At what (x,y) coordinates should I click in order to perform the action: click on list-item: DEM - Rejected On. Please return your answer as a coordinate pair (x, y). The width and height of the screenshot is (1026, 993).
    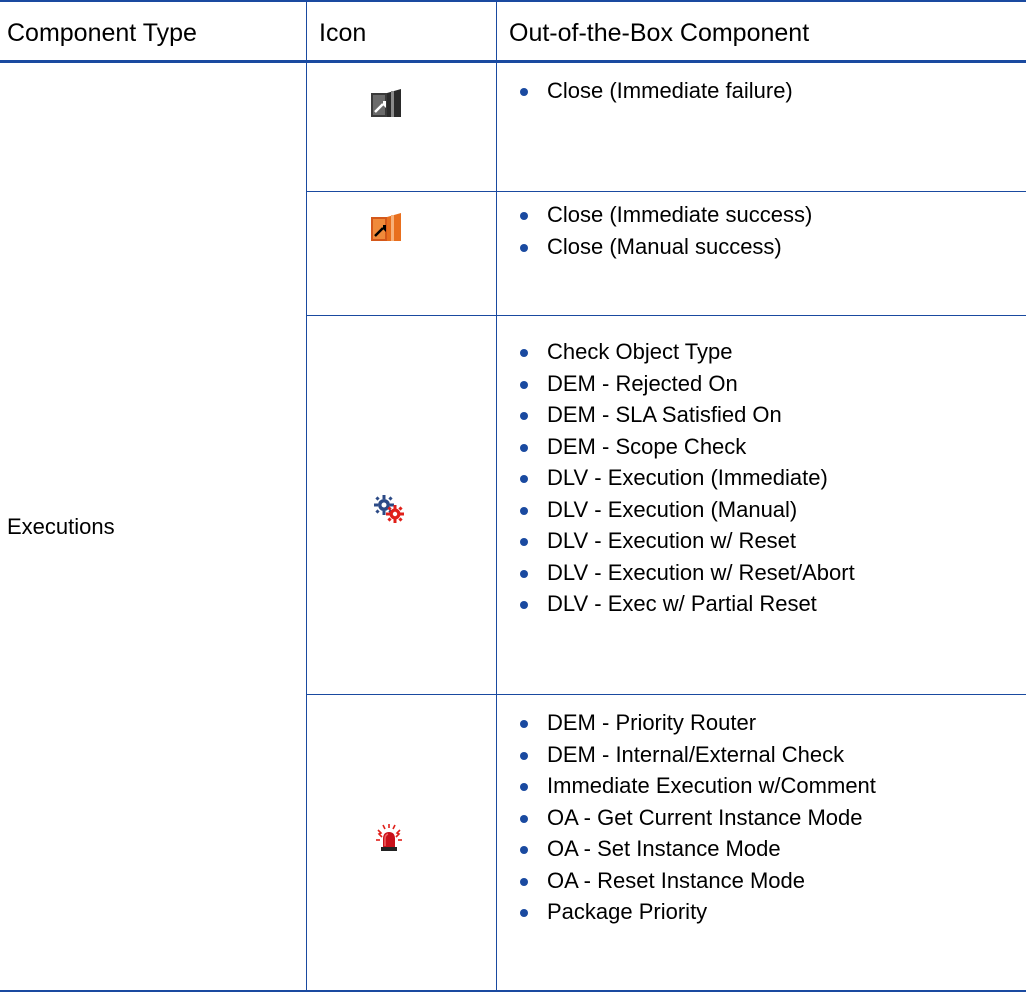
    Looking at the image, I should click on (687, 384).